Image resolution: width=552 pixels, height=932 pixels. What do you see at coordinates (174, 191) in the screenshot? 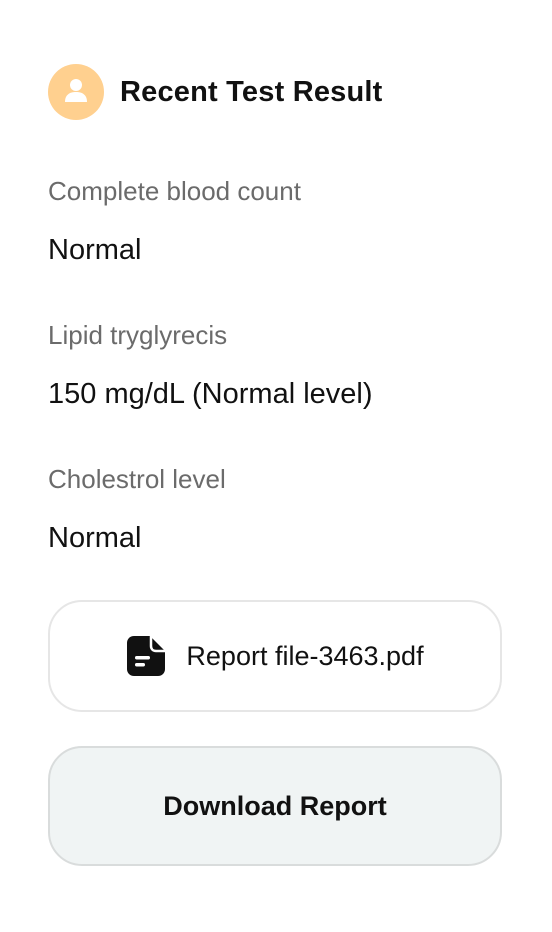
I see `result-label-blood-count: Complete blood count` at bounding box center [174, 191].